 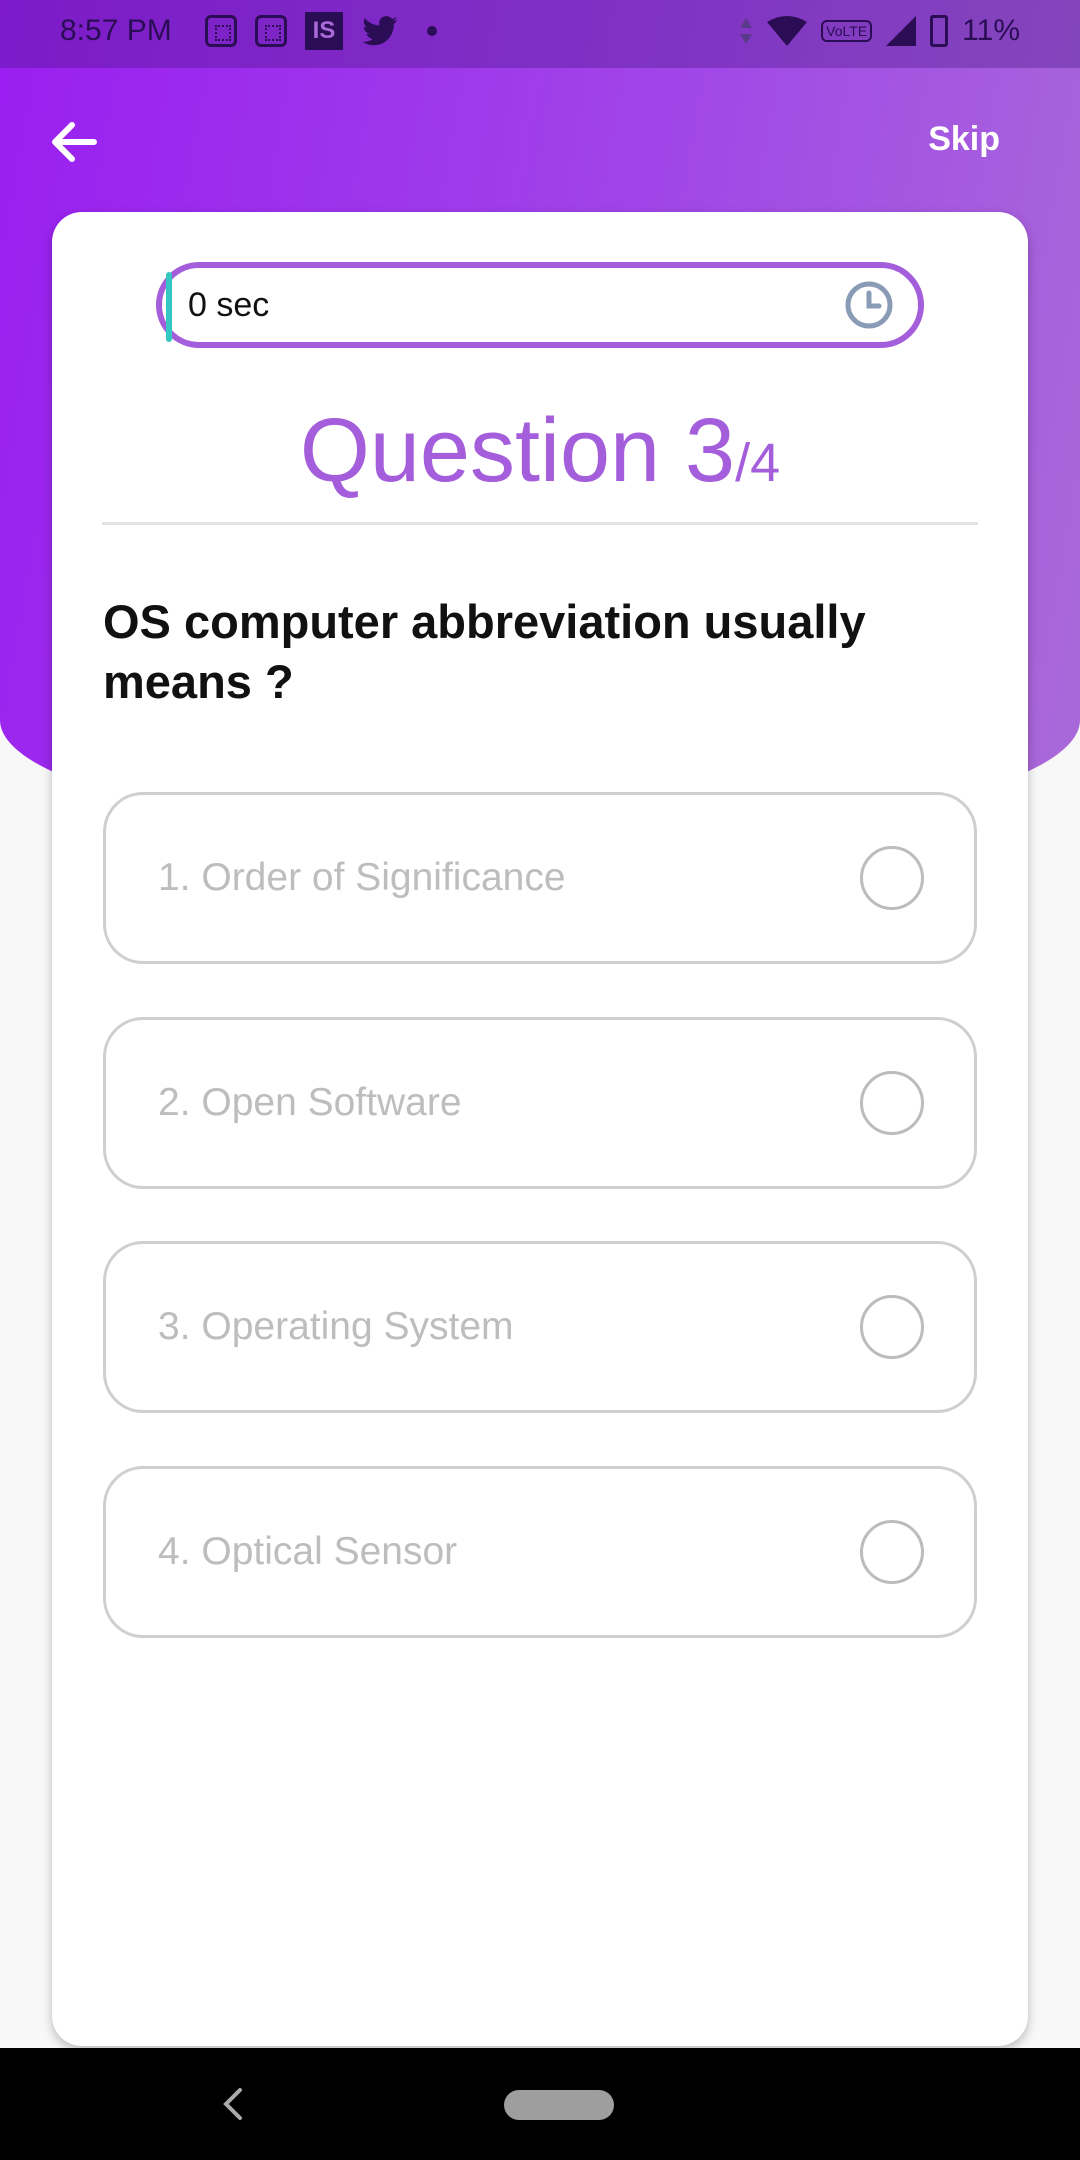 I want to click on notification-dot-icon, so click(x=432, y=31).